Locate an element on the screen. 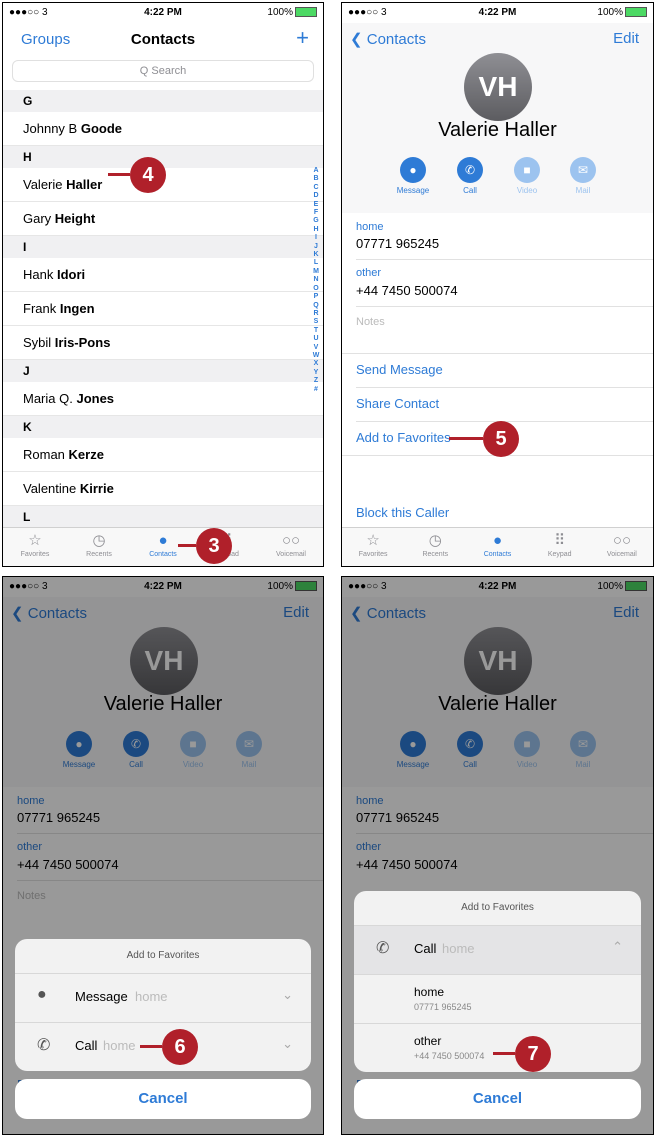 The image size is (656, 1135). callout-arrow is located at coordinates (151, 1046).